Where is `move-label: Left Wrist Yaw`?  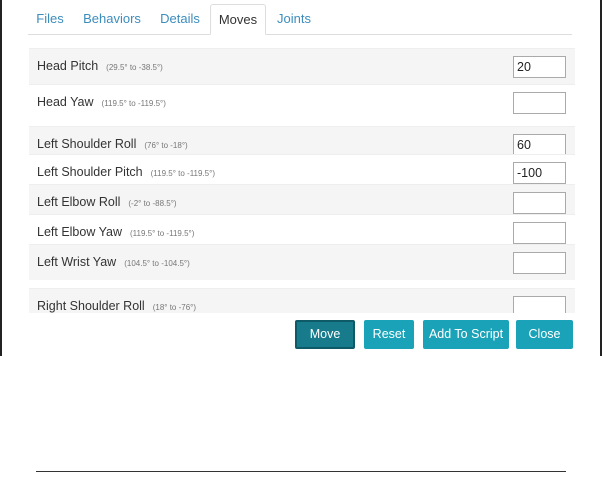 move-label: Left Wrist Yaw is located at coordinates (77, 262).